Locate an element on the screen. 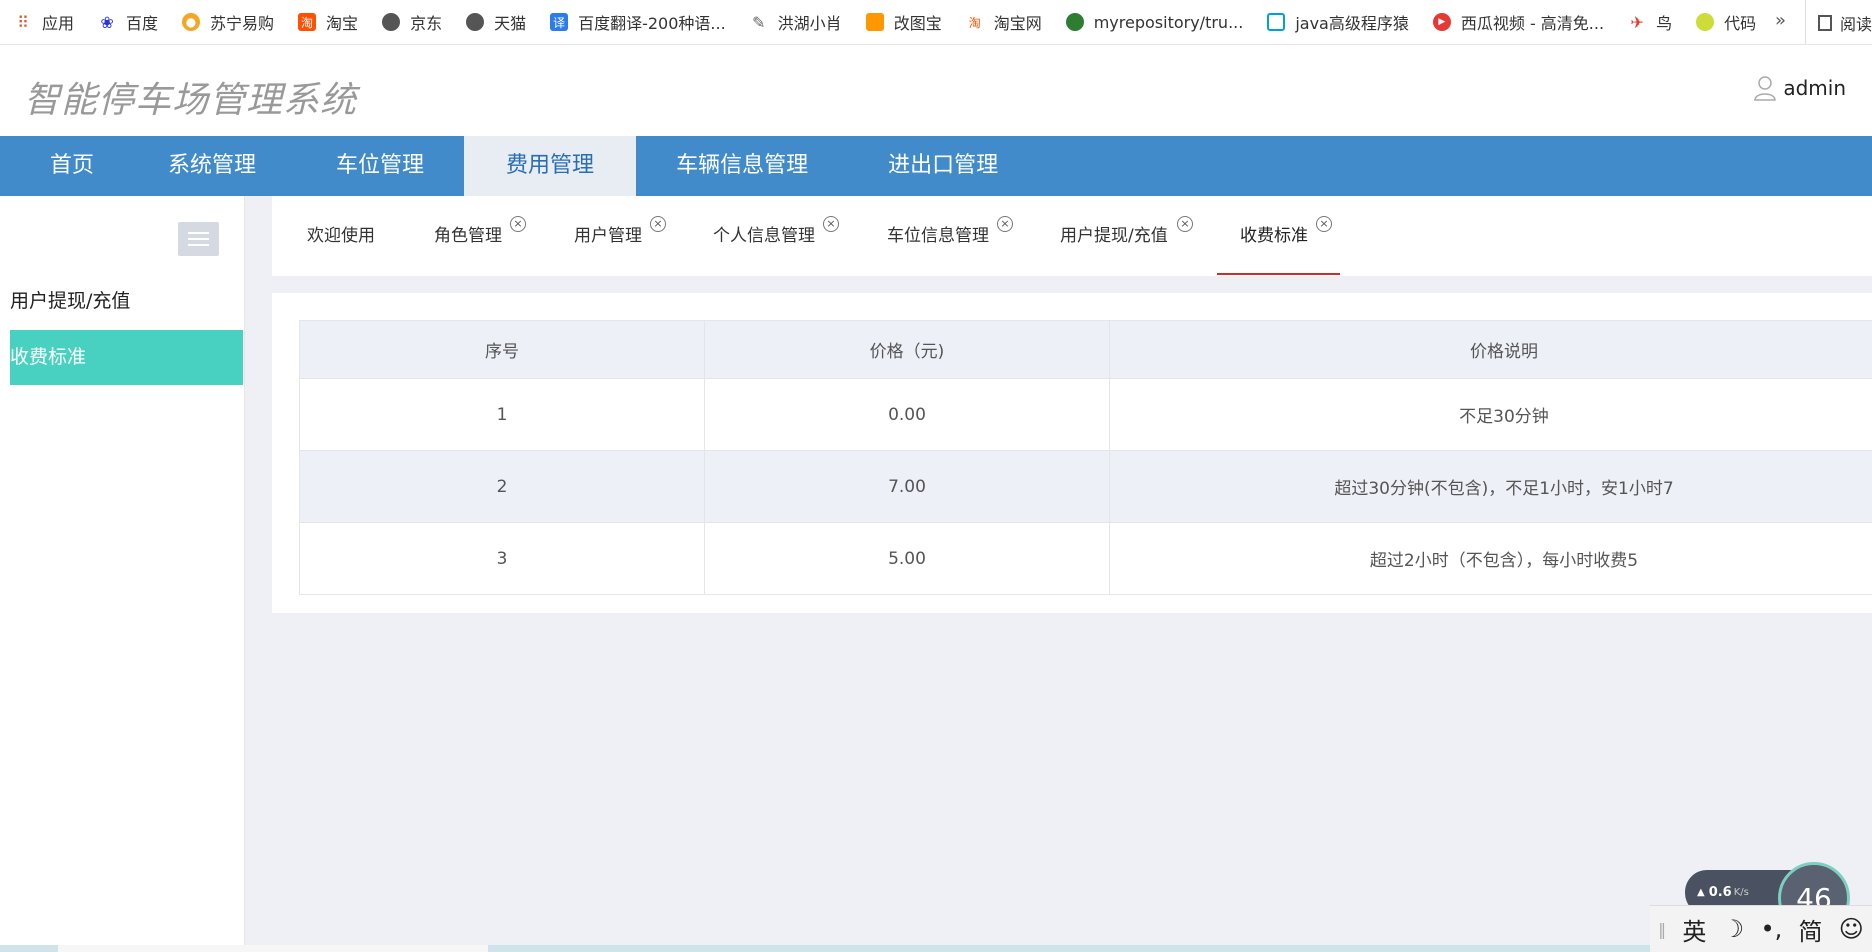 This screenshot has width=1872, height=952. baidu-paw-icon: ❀ is located at coordinates (107, 22).